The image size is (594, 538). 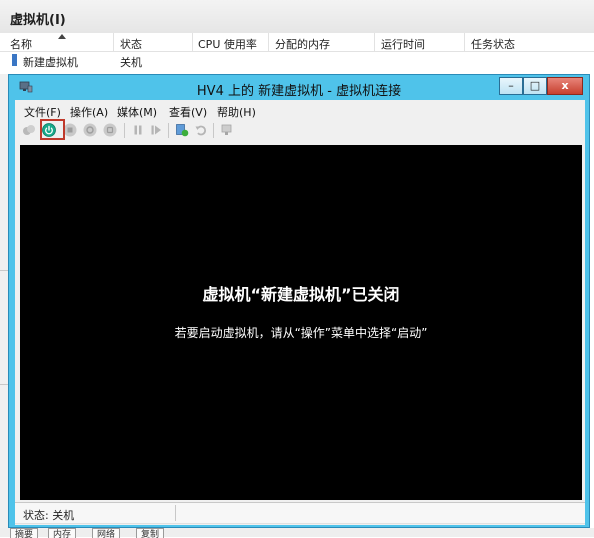 I want to click on minimize-button: –, so click(x=511, y=86).